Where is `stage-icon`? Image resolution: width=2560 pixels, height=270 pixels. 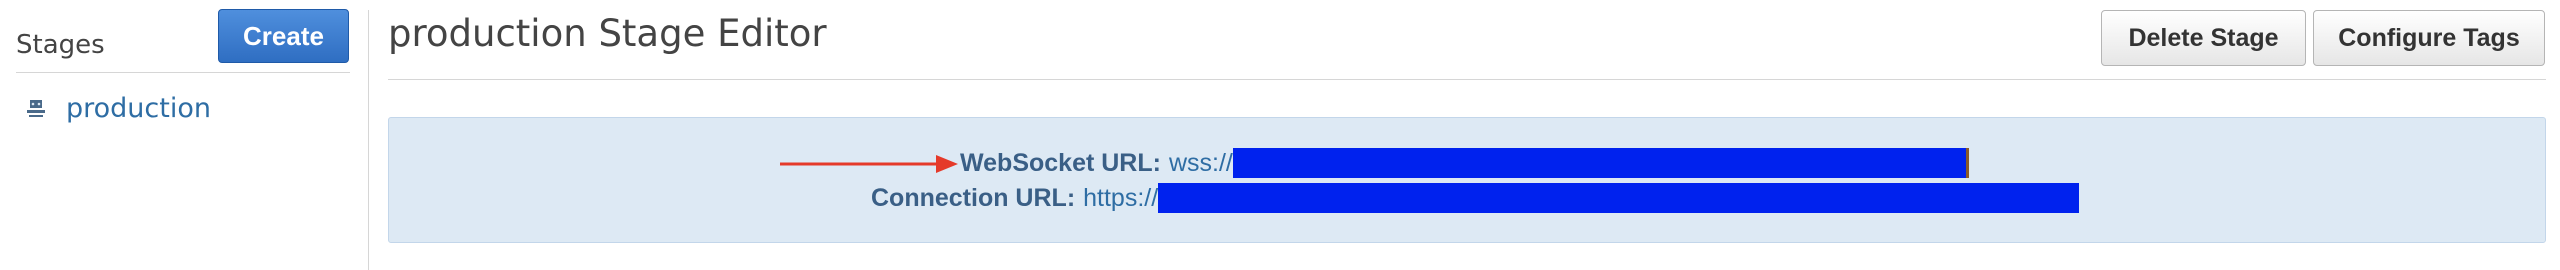
stage-icon is located at coordinates (36, 108).